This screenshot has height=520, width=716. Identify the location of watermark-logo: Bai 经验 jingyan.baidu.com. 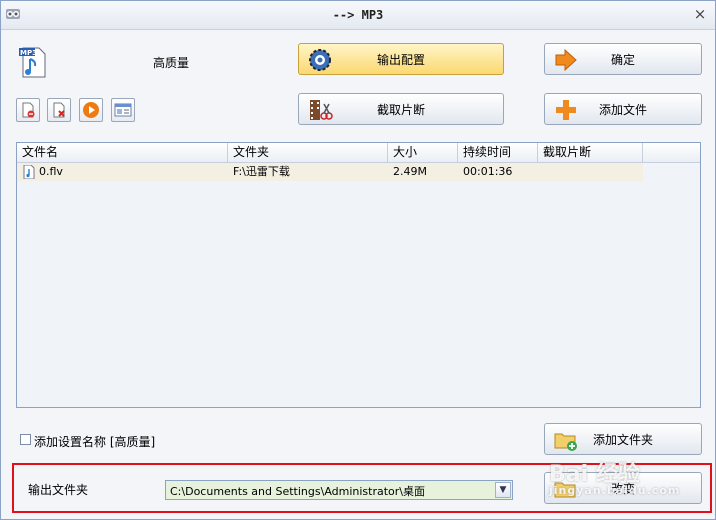
(614, 476).